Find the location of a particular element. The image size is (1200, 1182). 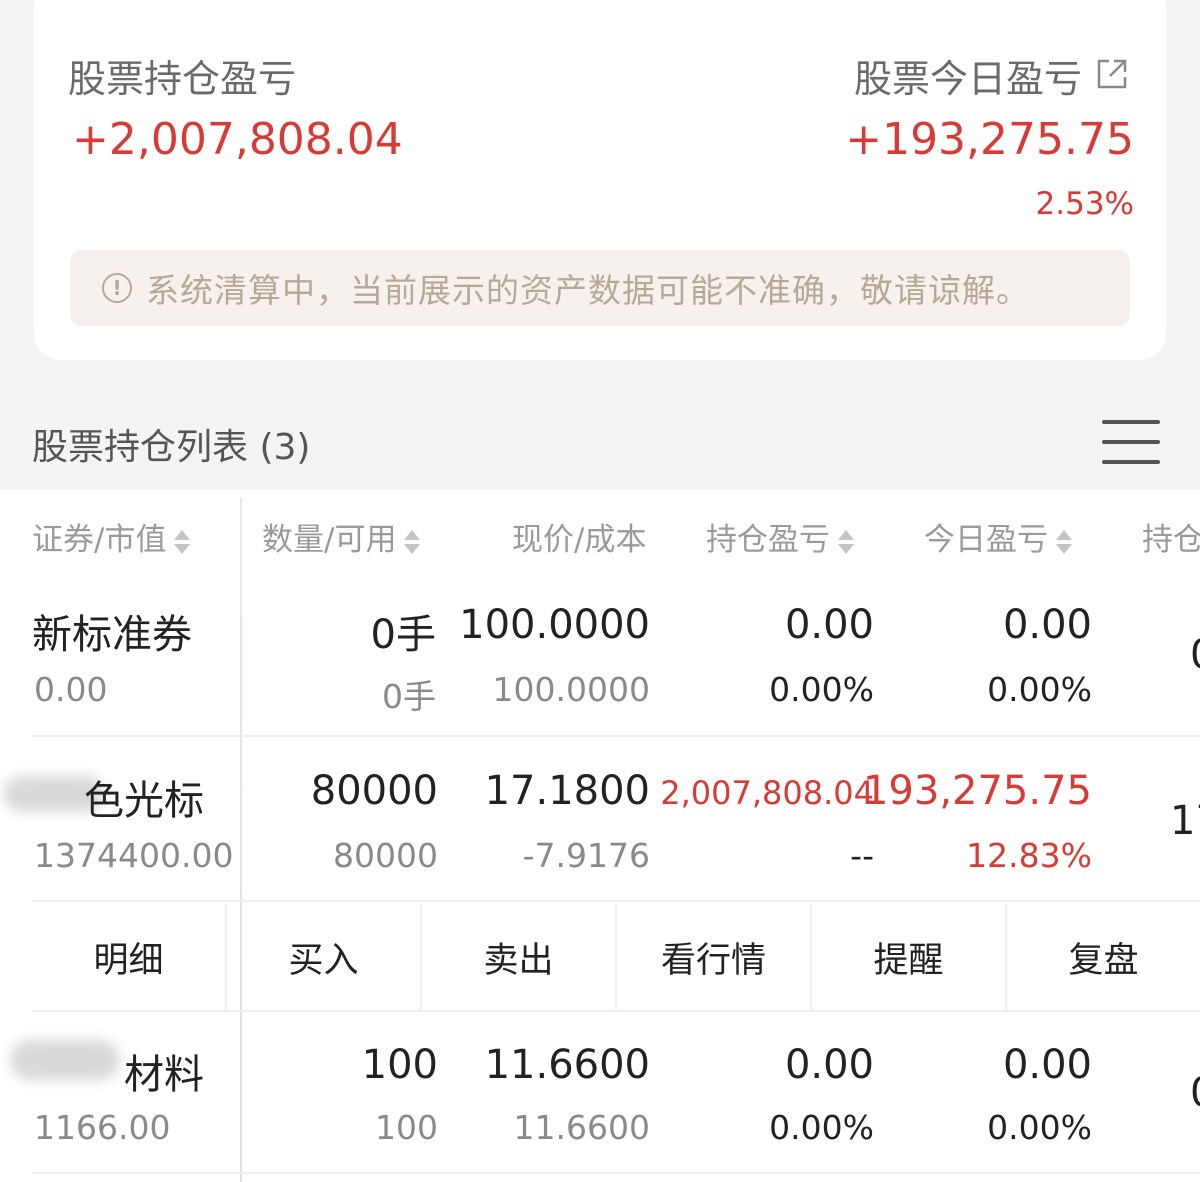

column-header-price: 现价/成本 is located at coordinates (579, 536).